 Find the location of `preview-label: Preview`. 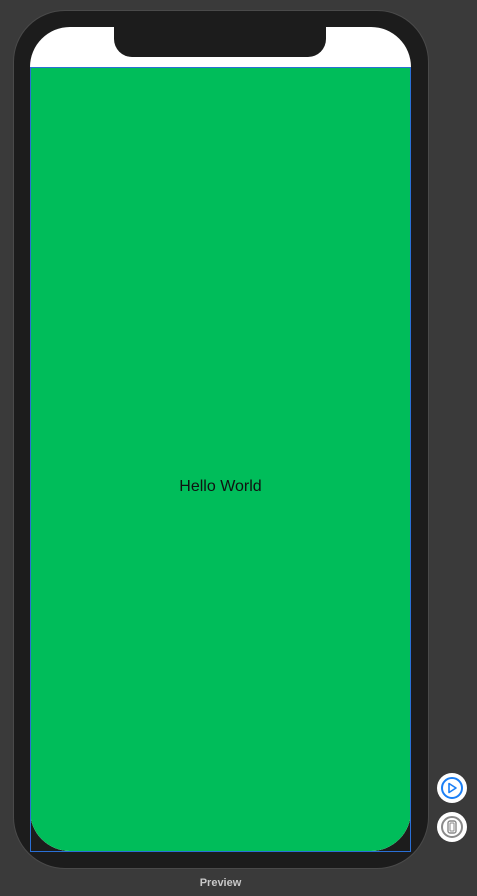

preview-label: Preview is located at coordinates (220, 883).